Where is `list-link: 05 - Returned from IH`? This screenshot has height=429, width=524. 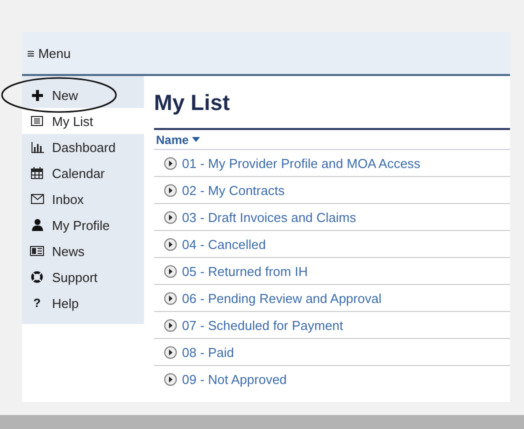
list-link: 05 - Returned from IH is located at coordinates (245, 271).